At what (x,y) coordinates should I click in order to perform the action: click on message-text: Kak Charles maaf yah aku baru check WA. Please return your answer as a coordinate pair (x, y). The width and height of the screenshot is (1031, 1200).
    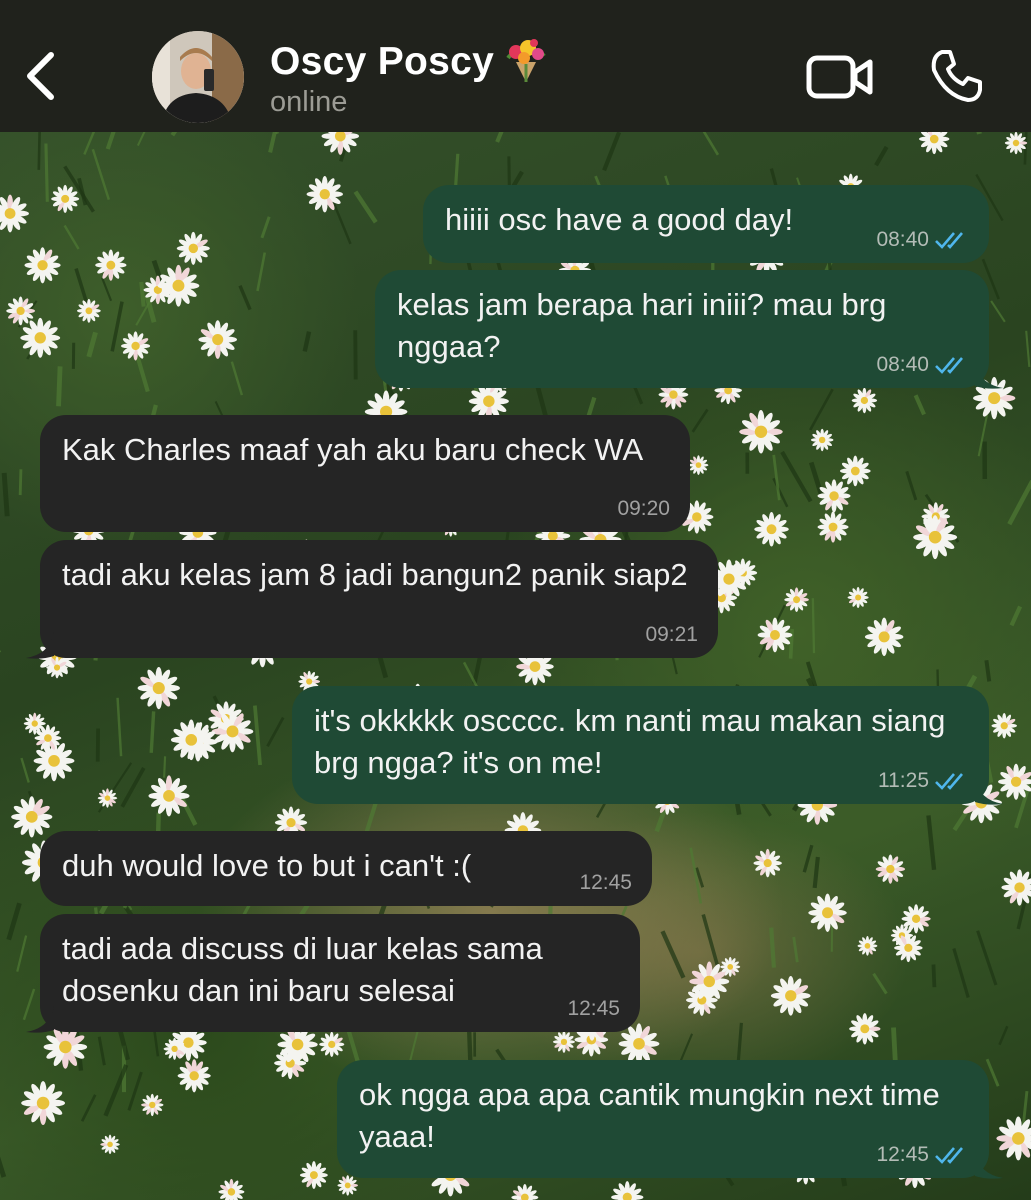
    Looking at the image, I should click on (353, 449).